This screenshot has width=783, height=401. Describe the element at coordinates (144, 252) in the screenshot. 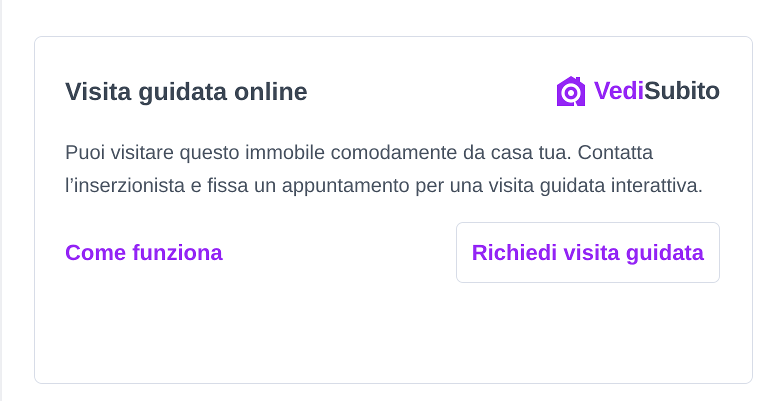

I see `how-it-works-link: Come funziona` at that location.